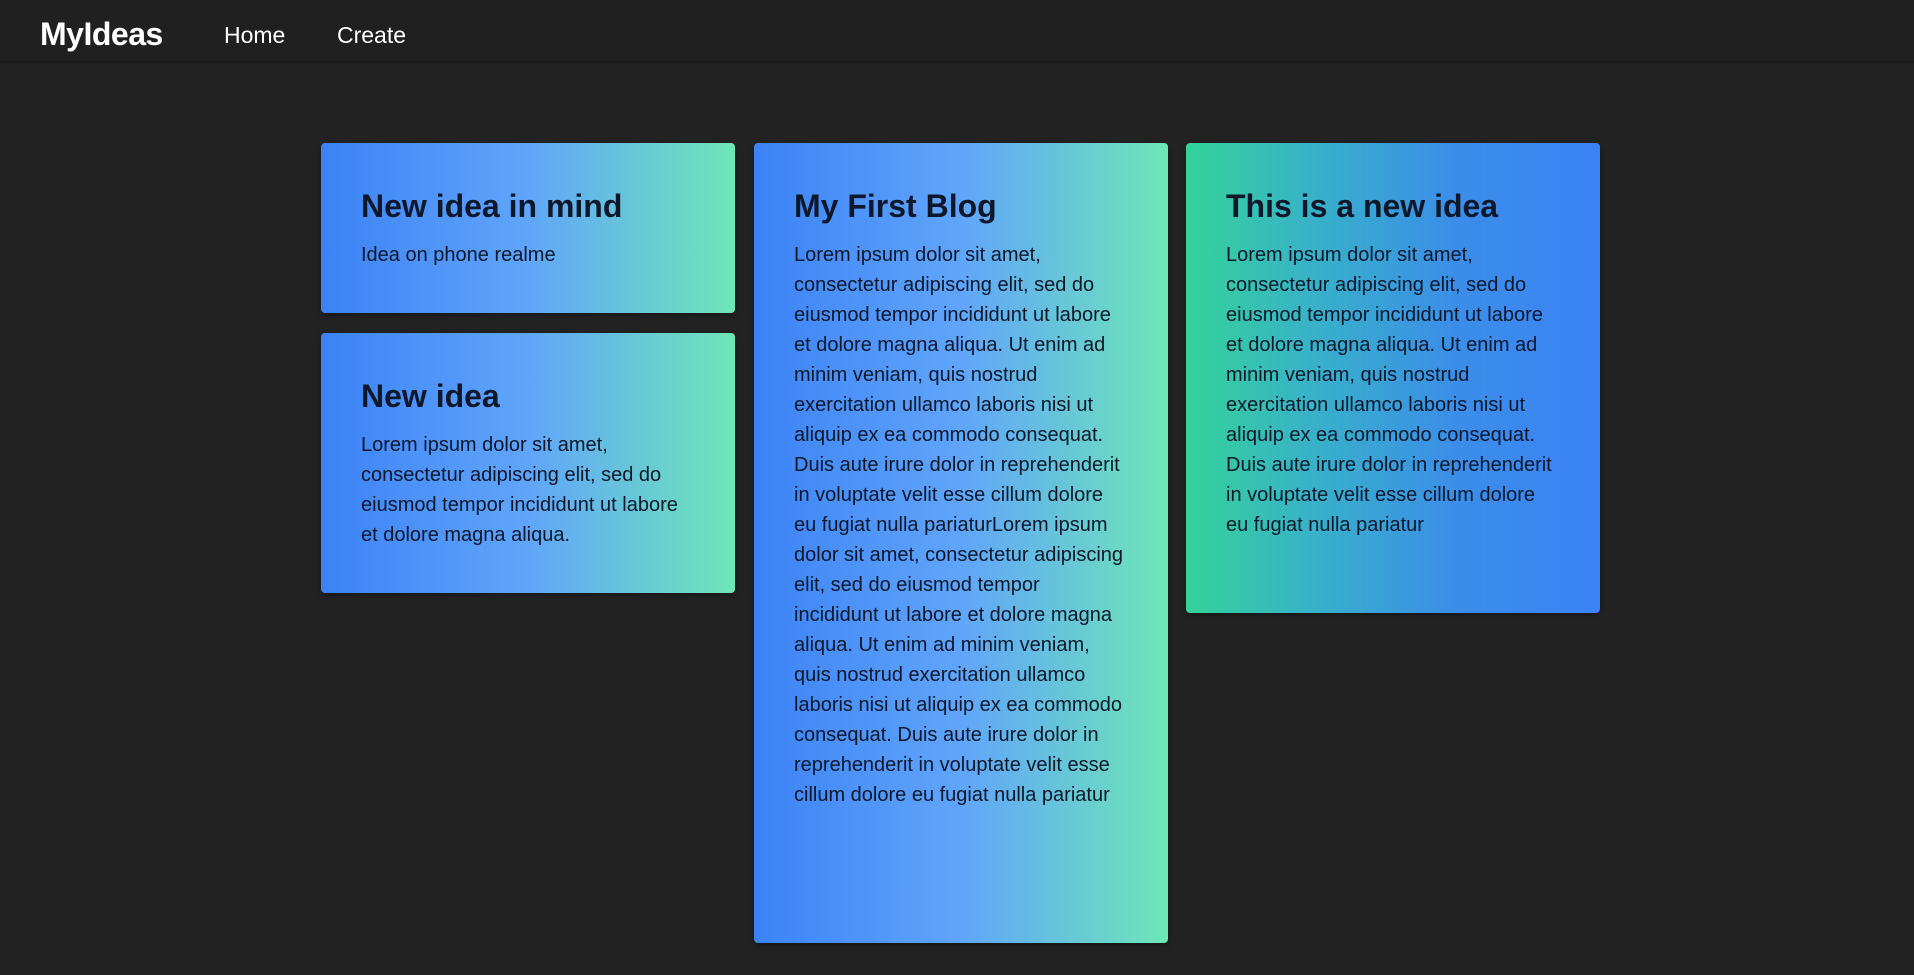  I want to click on nav-link-create: Create, so click(371, 35).